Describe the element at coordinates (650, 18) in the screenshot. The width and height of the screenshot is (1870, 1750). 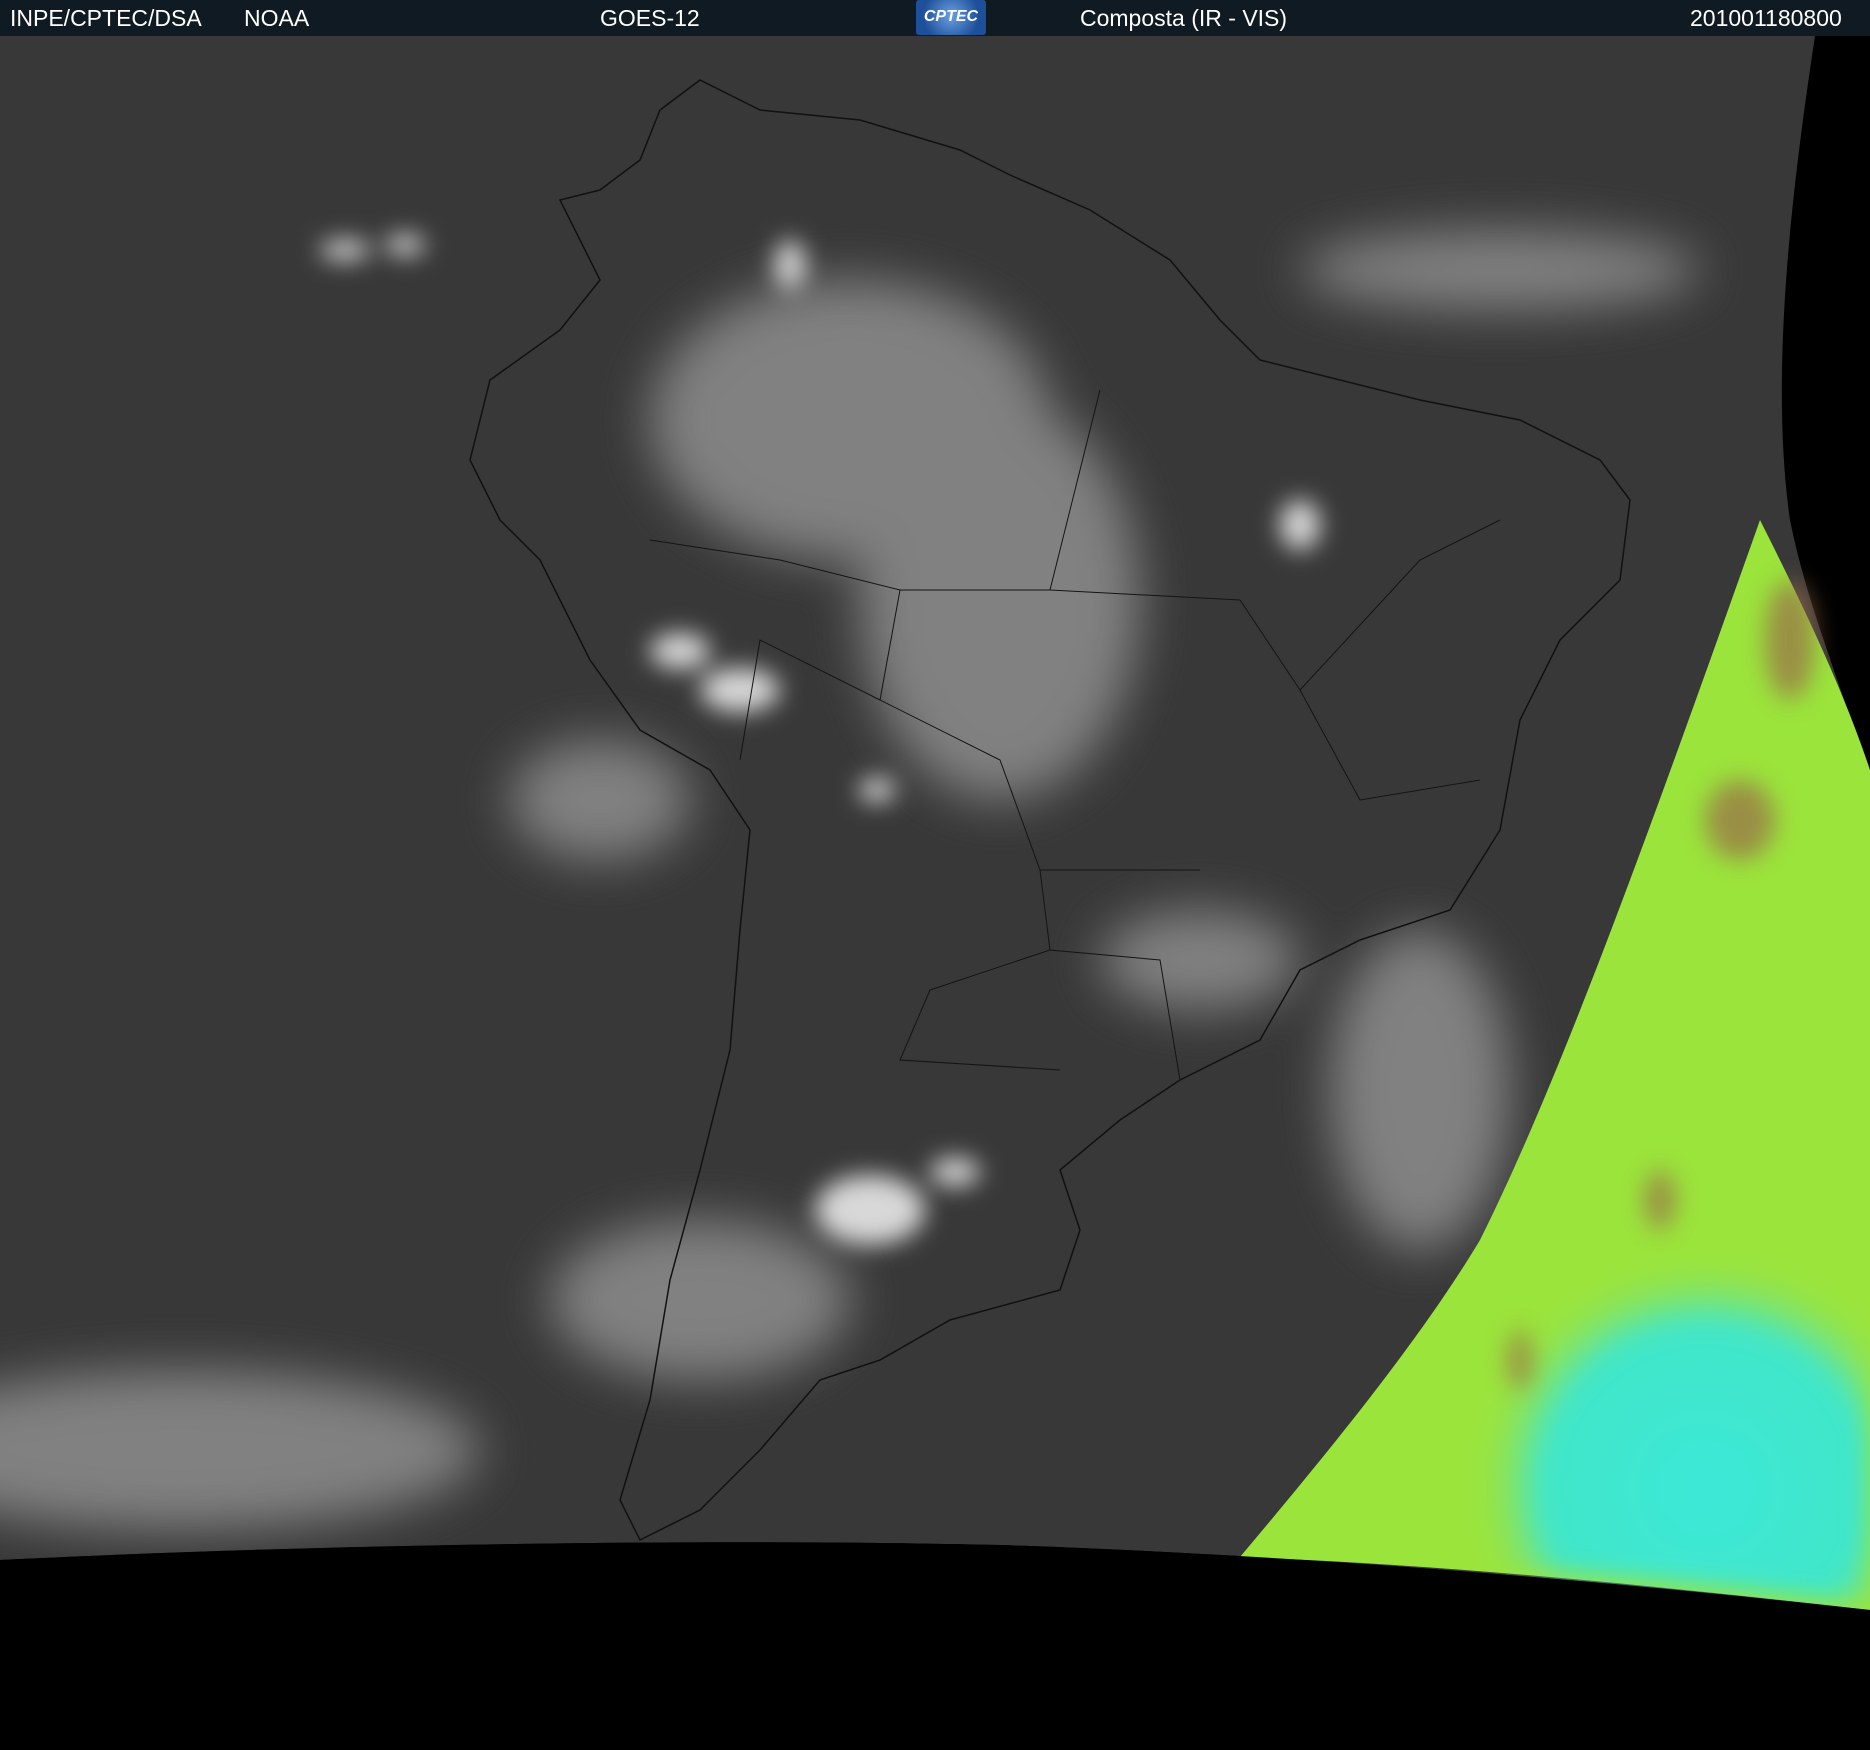
I see `satellite-label: GOES-12` at that location.